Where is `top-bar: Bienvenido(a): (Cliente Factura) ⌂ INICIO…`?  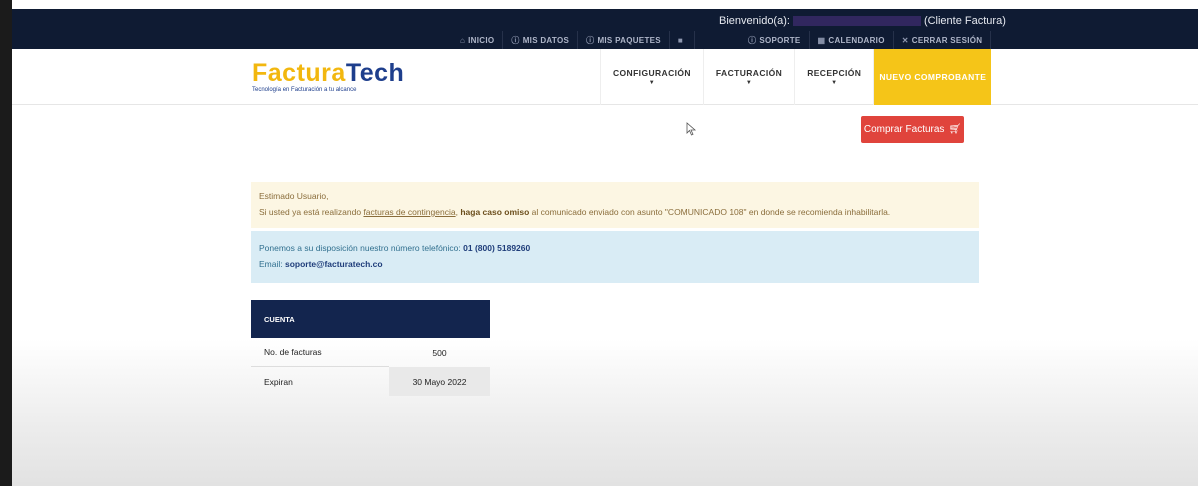
top-bar: Bienvenido(a): (Cliente Factura) ⌂ INICIO… is located at coordinates (605, 29).